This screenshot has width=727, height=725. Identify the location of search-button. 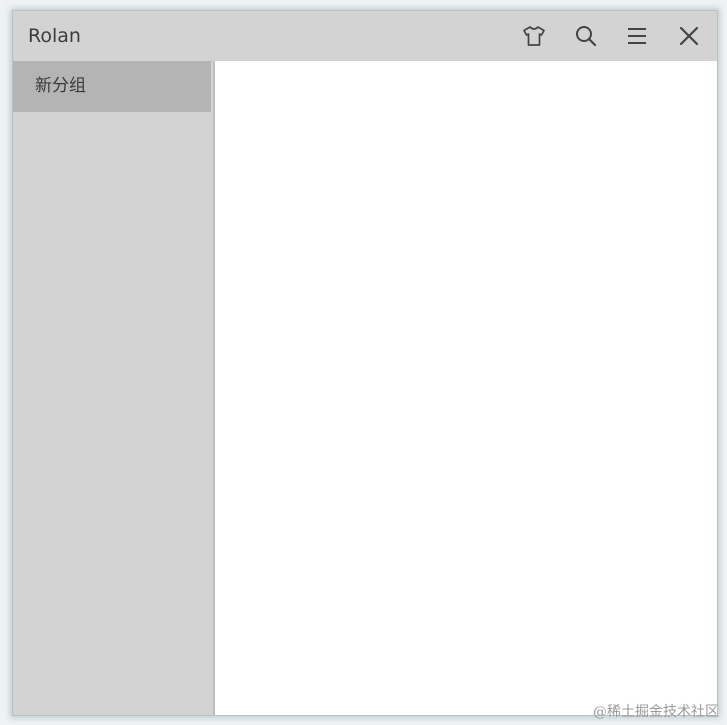
(586, 36).